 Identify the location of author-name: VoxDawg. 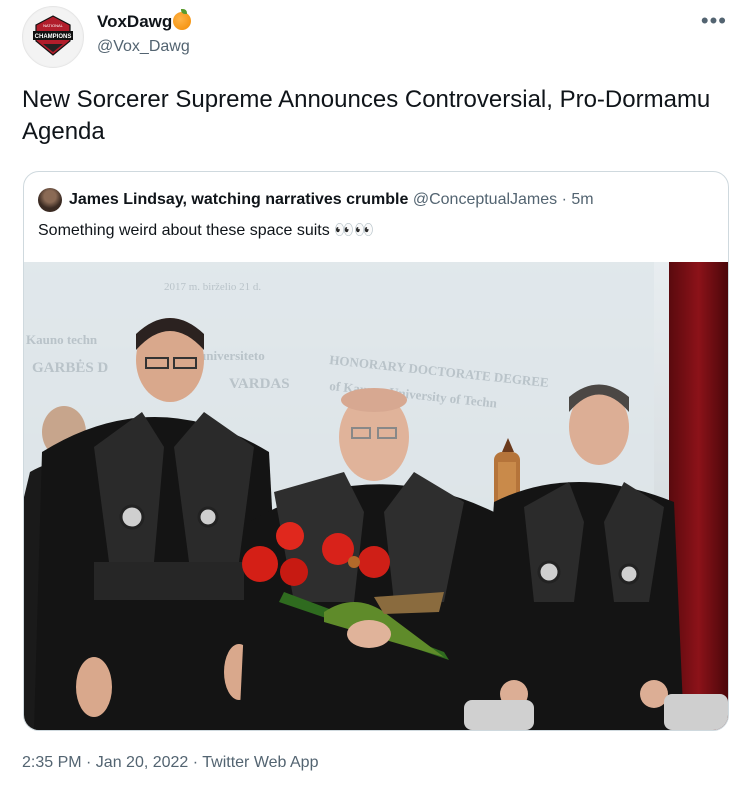
(144, 20).